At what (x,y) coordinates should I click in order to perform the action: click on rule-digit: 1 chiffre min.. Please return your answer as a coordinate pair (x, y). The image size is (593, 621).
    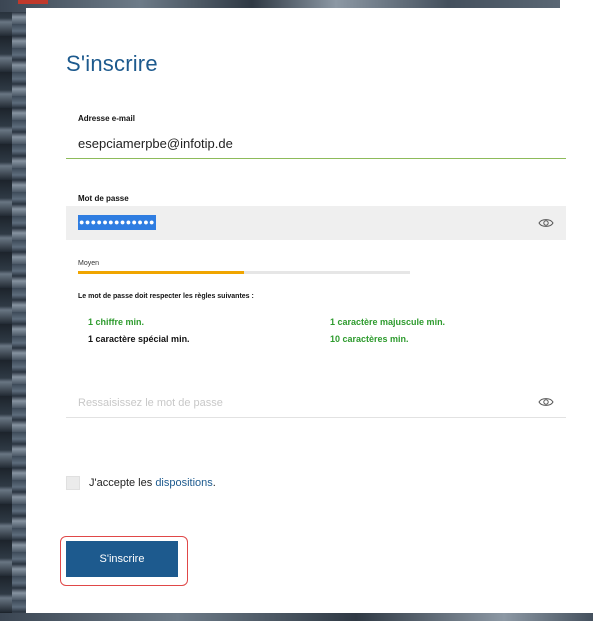
    Looking at the image, I should click on (116, 322).